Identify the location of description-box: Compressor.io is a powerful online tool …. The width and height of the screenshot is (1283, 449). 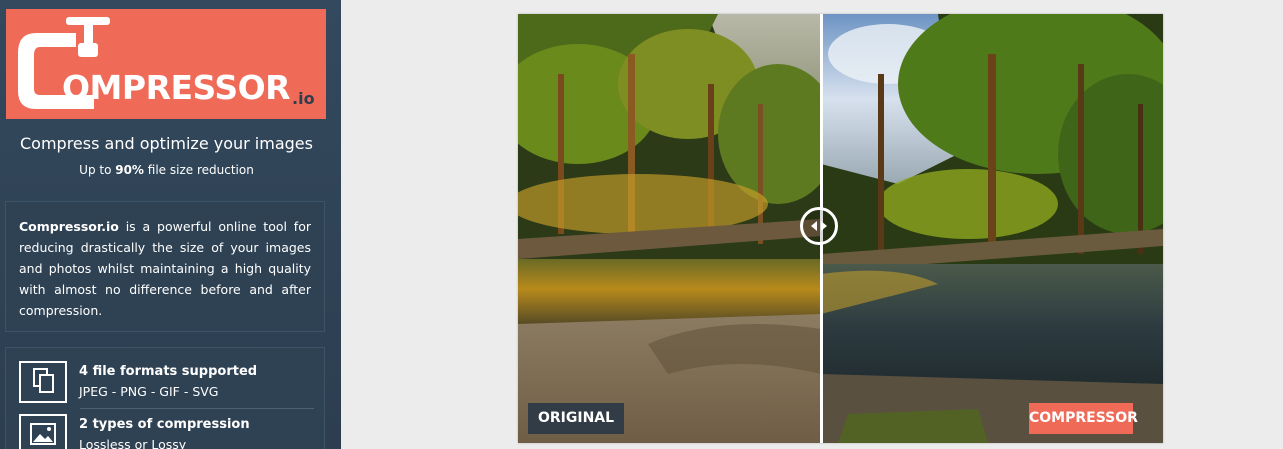
(165, 266).